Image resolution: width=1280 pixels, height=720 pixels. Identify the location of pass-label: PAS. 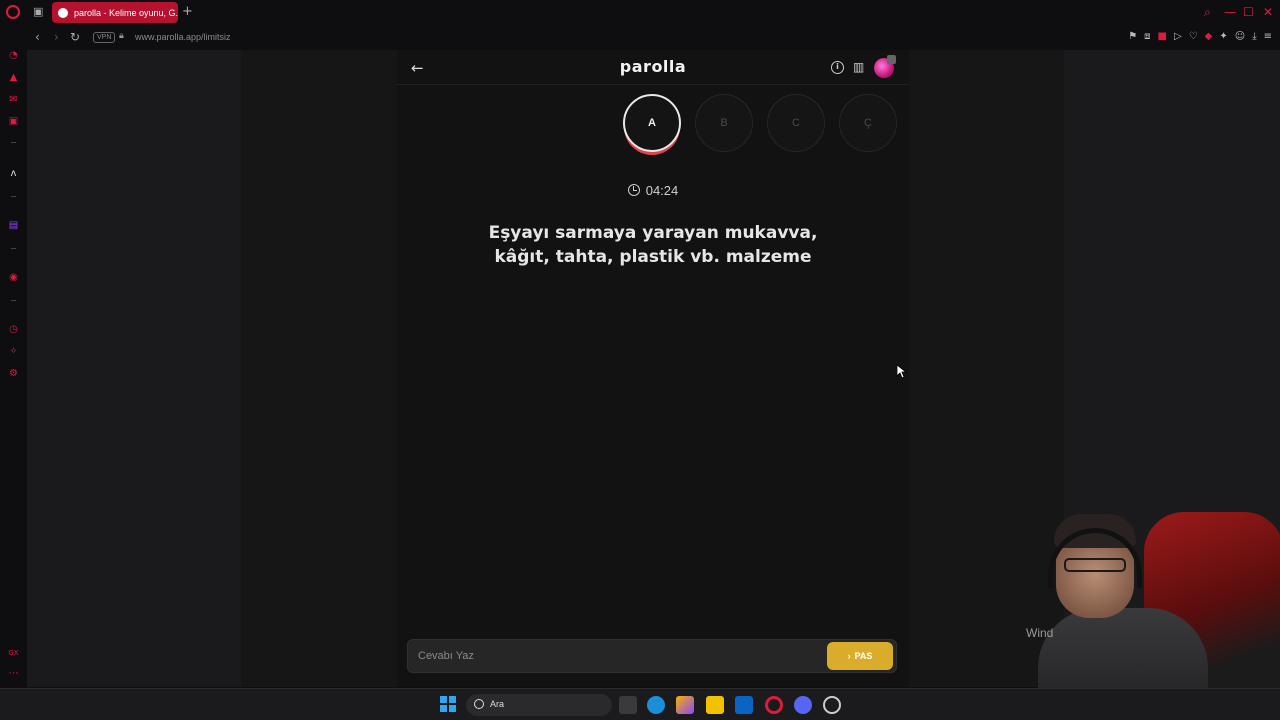
(863, 656).